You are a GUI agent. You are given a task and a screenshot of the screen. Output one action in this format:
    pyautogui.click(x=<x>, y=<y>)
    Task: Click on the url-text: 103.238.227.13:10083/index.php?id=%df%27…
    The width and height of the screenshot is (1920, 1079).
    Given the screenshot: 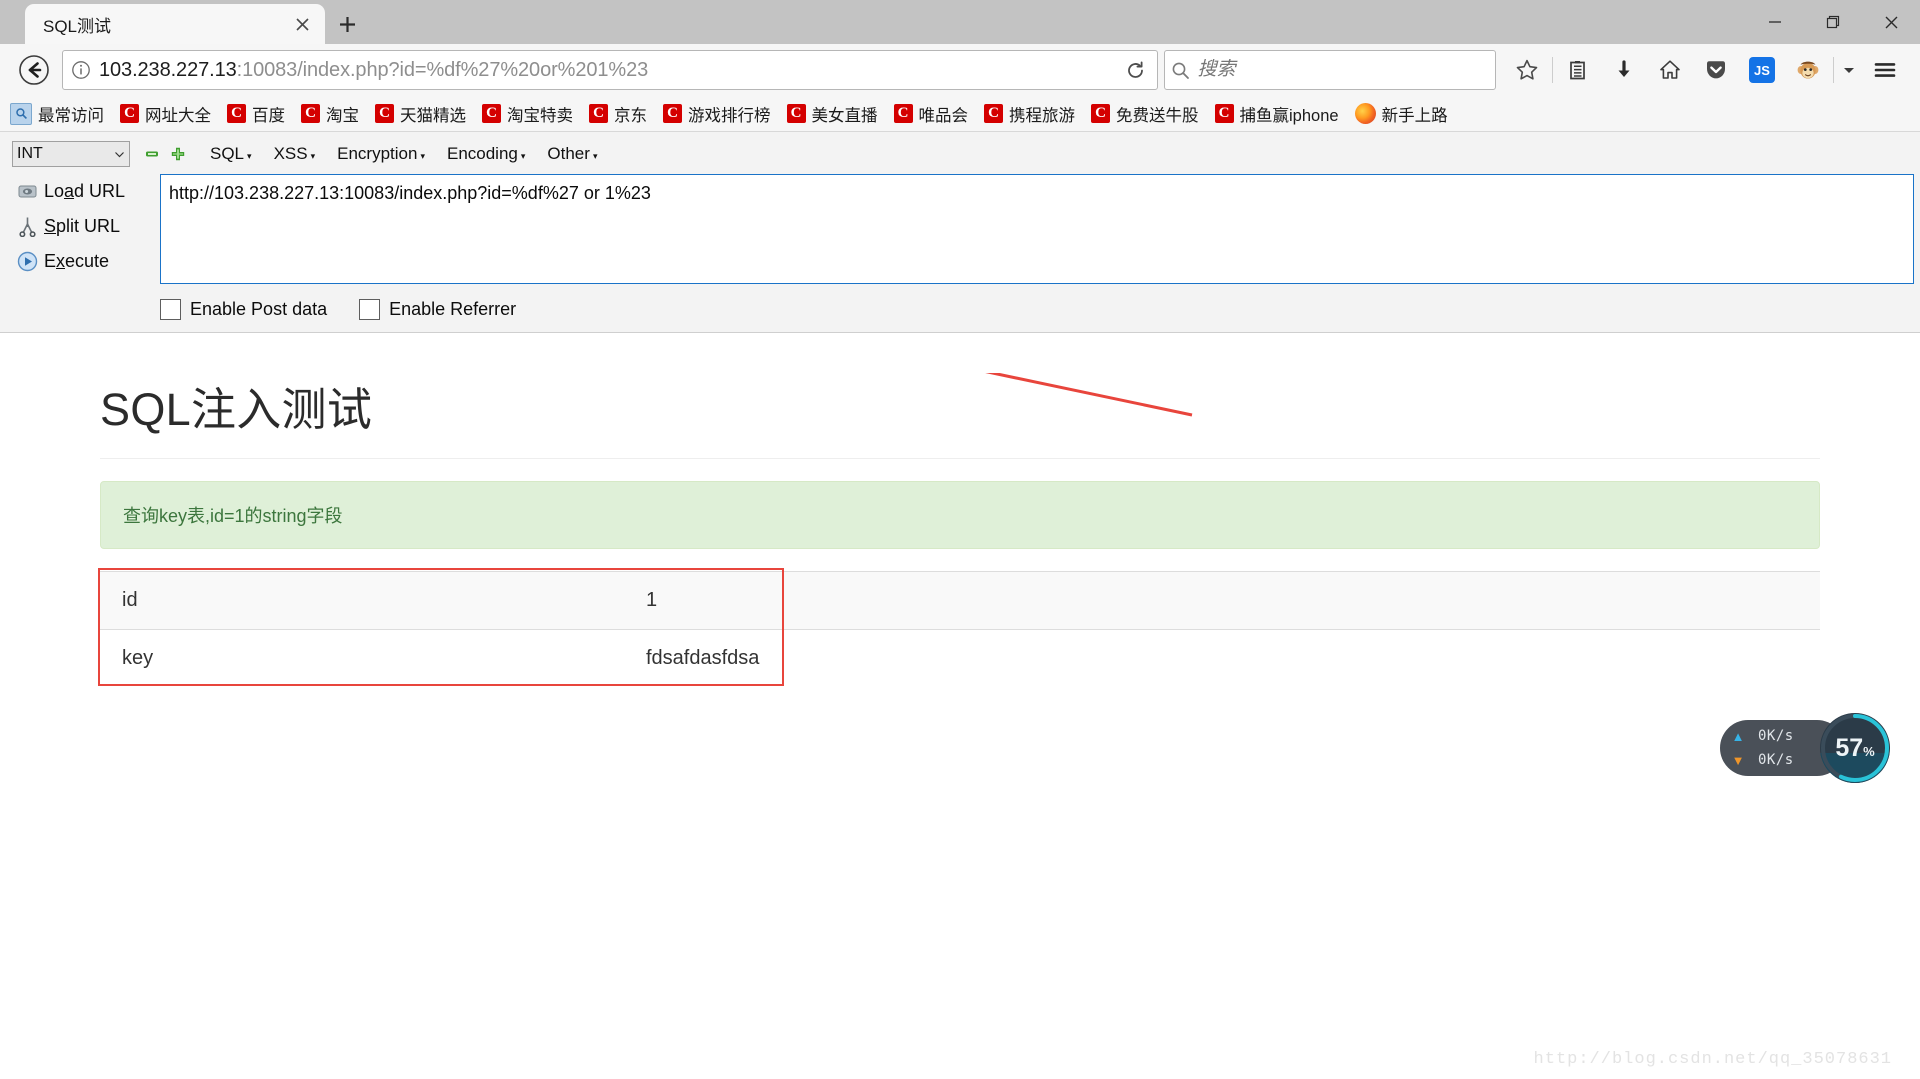 What is the action you would take?
    pyautogui.click(x=606, y=70)
    